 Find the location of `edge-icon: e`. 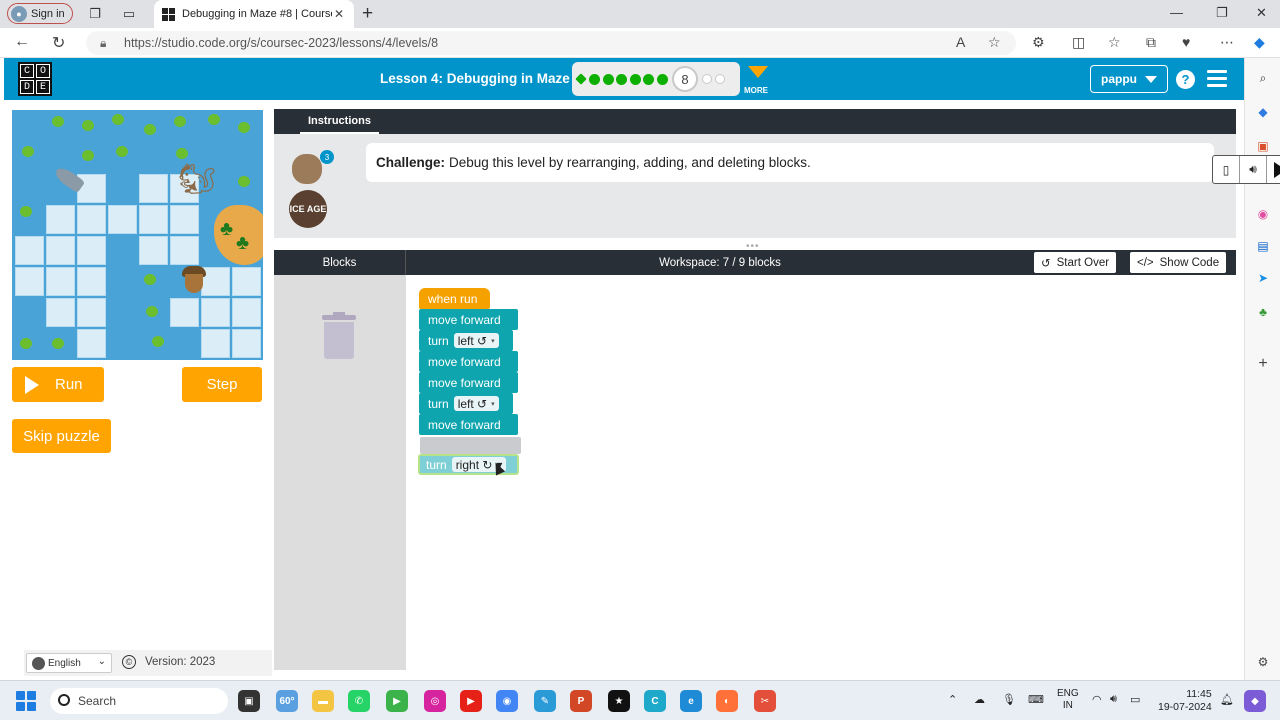

edge-icon: e is located at coordinates (691, 701).